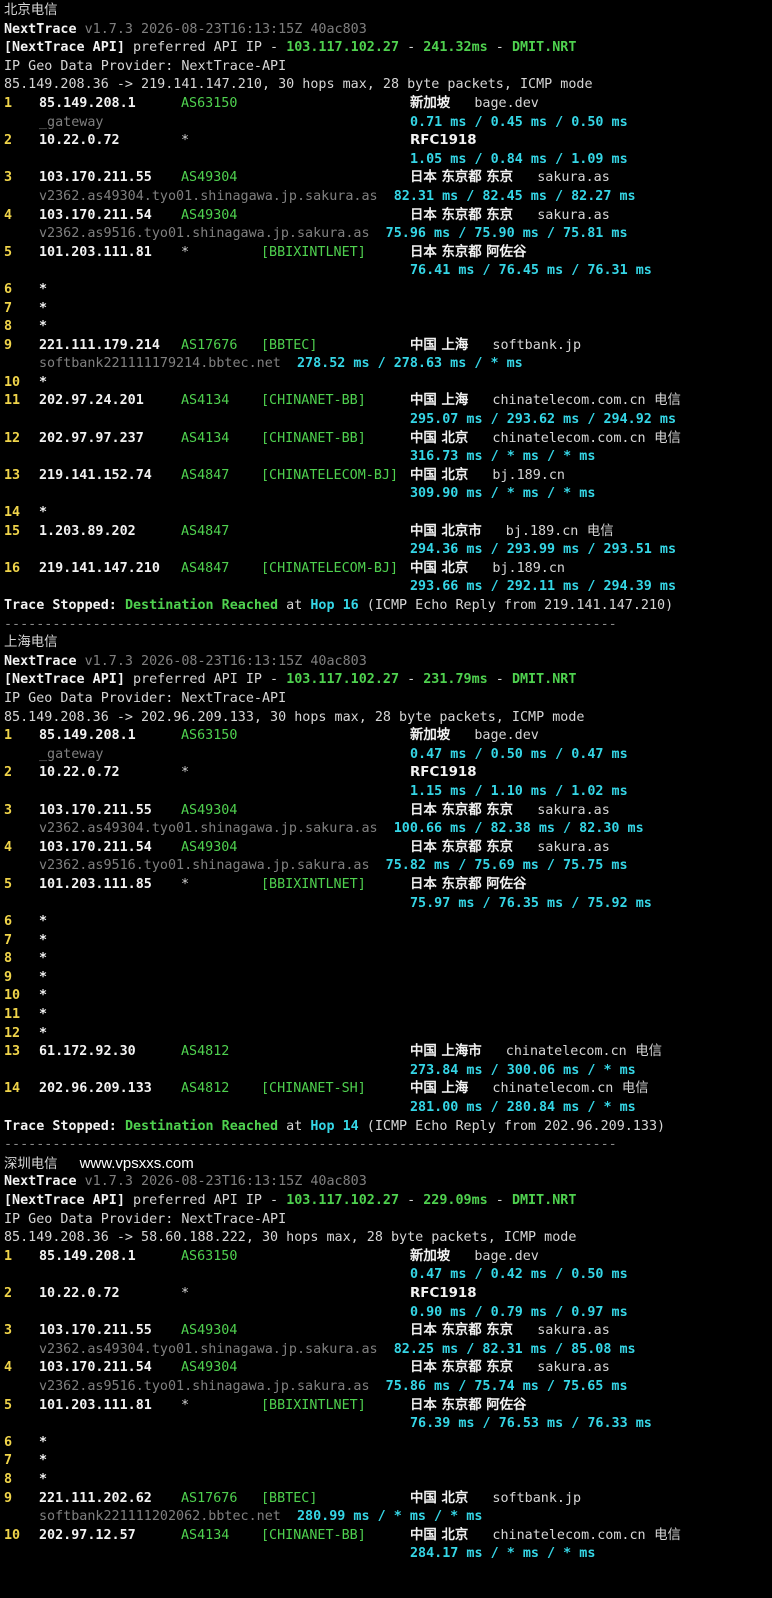  What do you see at coordinates (12, 1052) in the screenshot?
I see `hop-number: 13` at bounding box center [12, 1052].